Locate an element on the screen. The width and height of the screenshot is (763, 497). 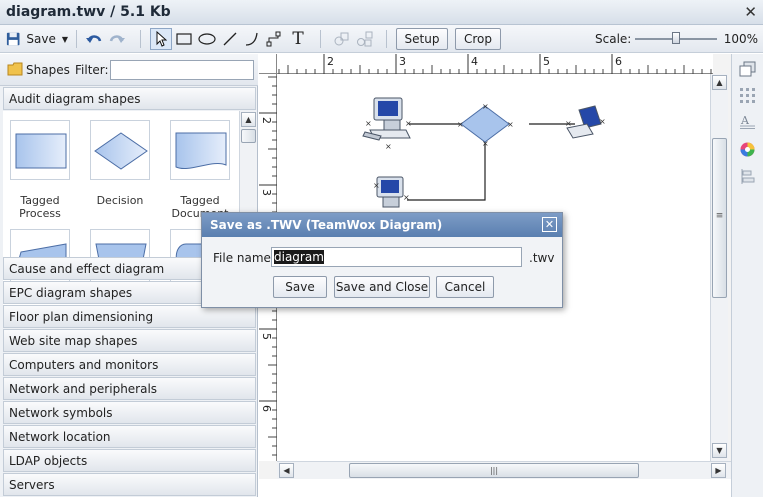
category-item: LDAP objects is located at coordinates (129, 460).